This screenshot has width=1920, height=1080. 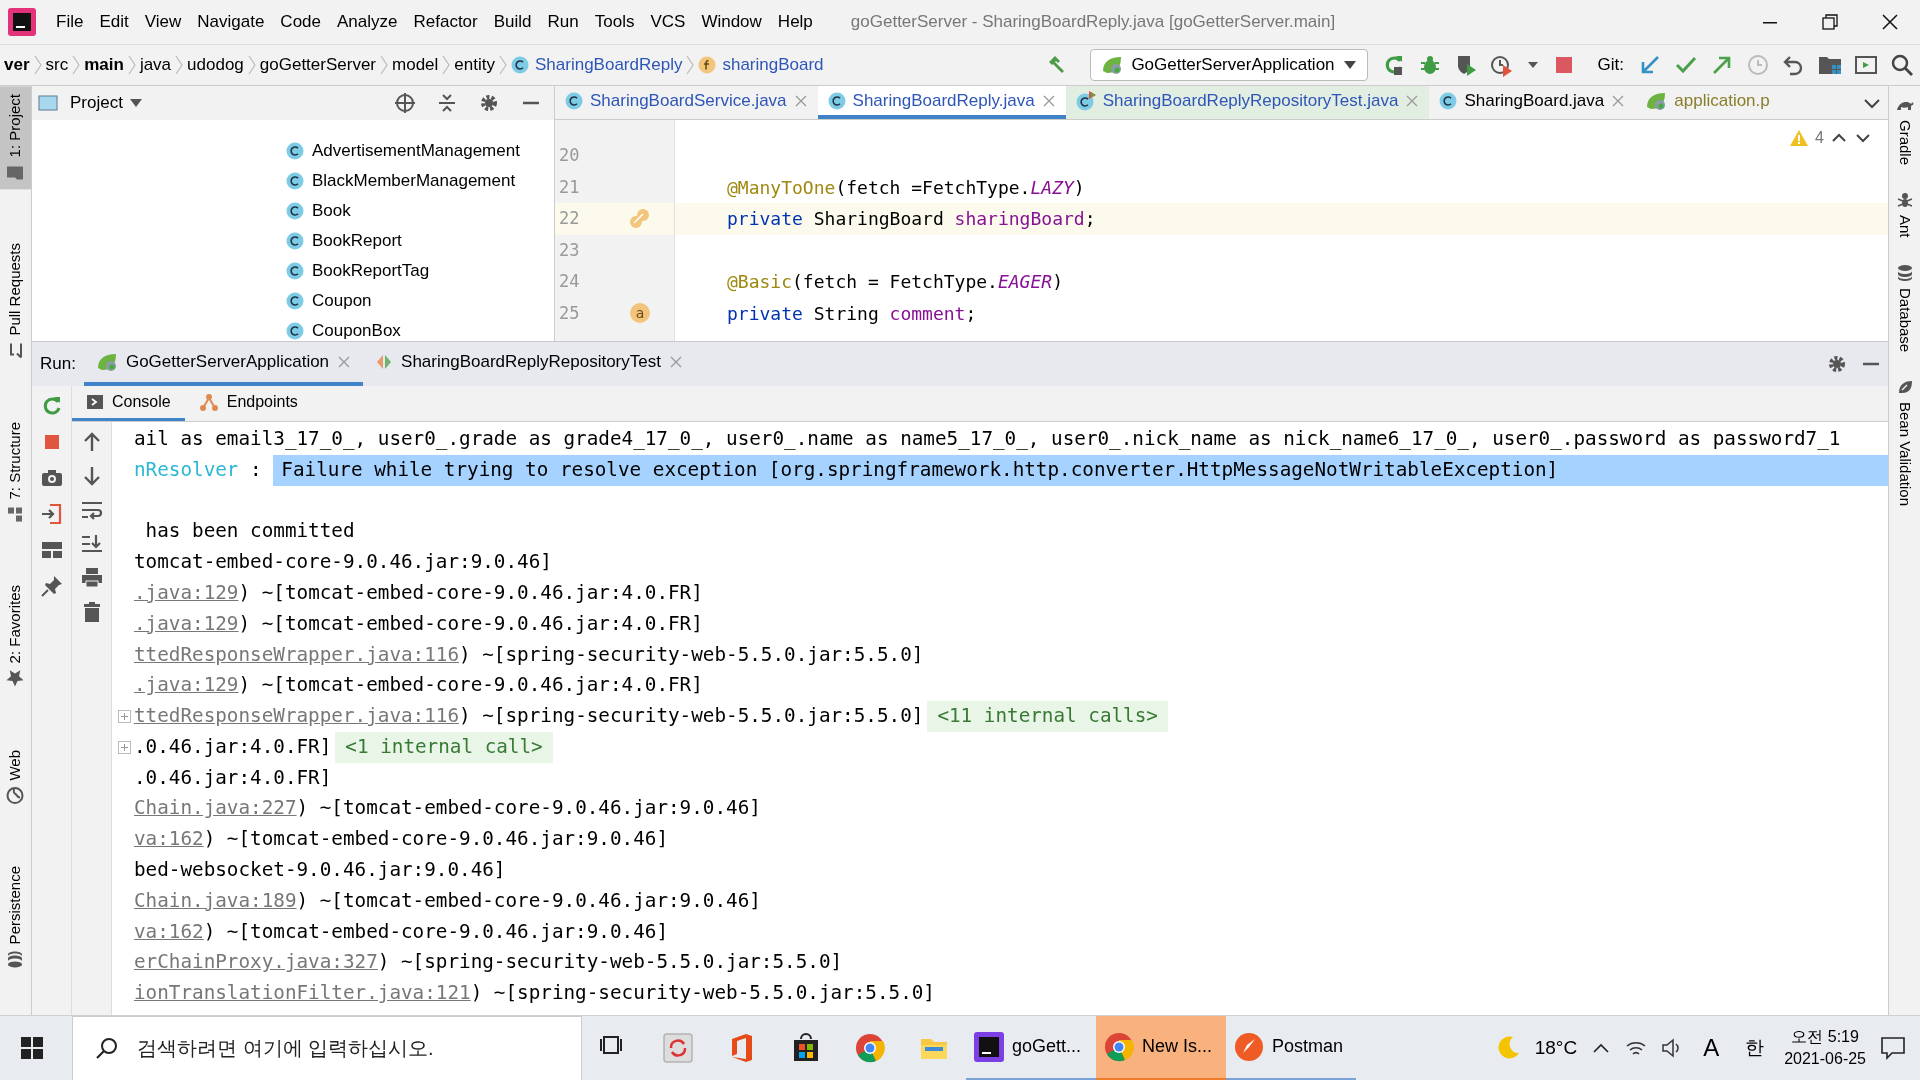 What do you see at coordinates (1501, 65) in the screenshot?
I see `profiler-icon` at bounding box center [1501, 65].